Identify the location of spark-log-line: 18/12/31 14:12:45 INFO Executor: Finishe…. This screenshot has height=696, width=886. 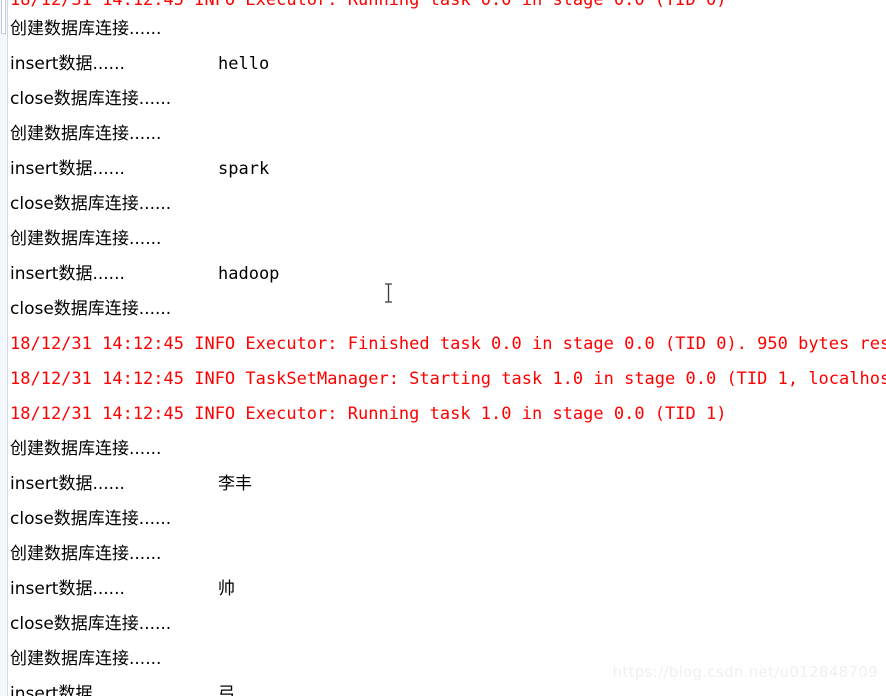
(448, 344).